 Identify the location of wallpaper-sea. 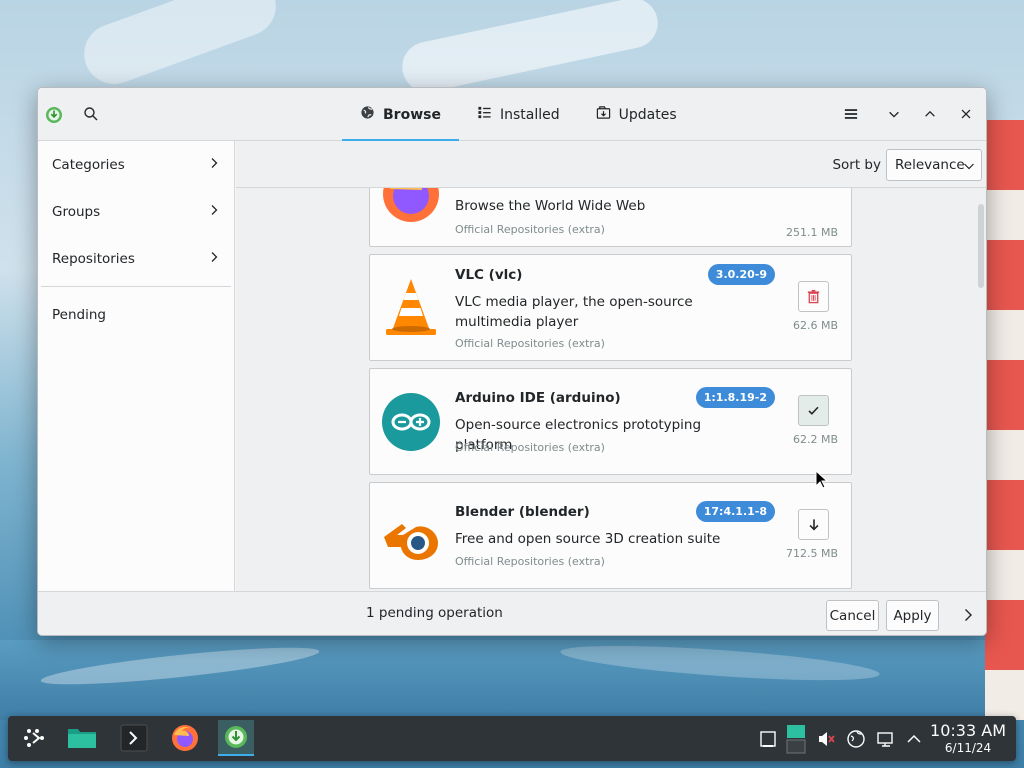
(512, 680).